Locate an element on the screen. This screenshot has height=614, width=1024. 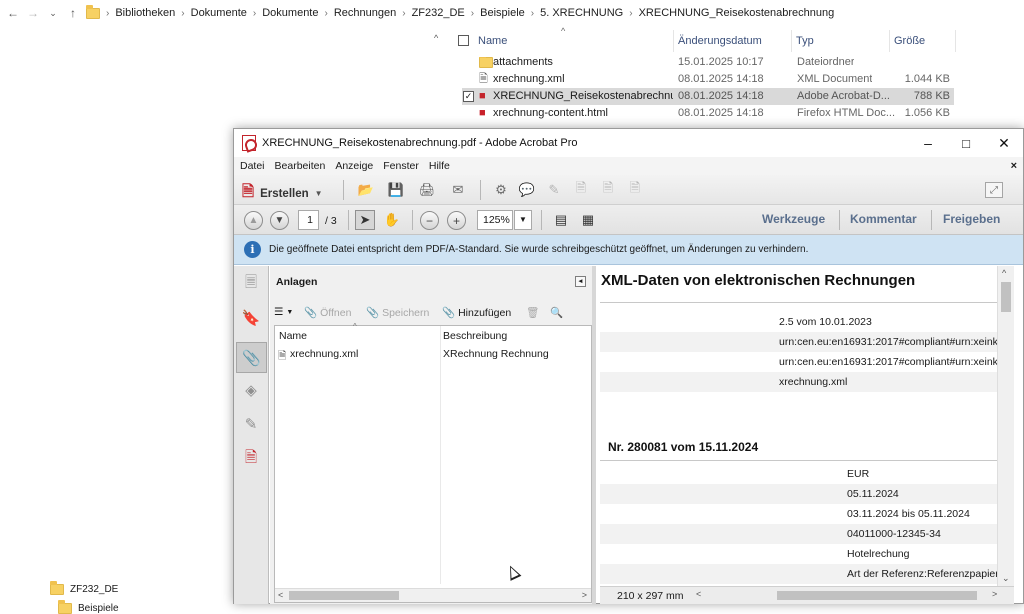
bookmarks-icon: 🔖 is located at coordinates (251, 318).